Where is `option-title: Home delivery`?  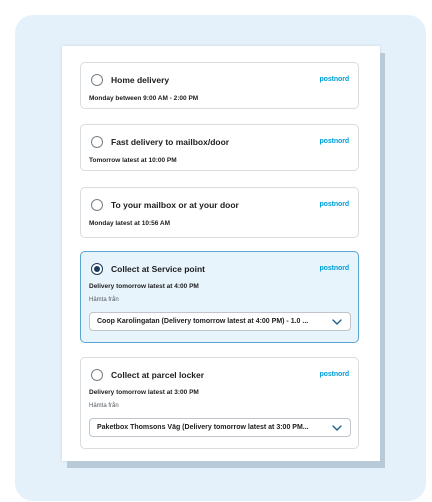
option-title: Home delivery is located at coordinates (140, 80).